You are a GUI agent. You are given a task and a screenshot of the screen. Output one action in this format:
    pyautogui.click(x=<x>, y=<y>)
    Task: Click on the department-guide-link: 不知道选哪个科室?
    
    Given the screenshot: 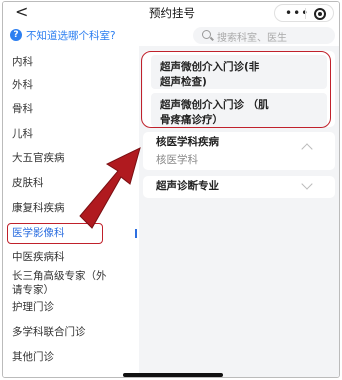 What is the action you would take?
    pyautogui.click(x=71, y=35)
    